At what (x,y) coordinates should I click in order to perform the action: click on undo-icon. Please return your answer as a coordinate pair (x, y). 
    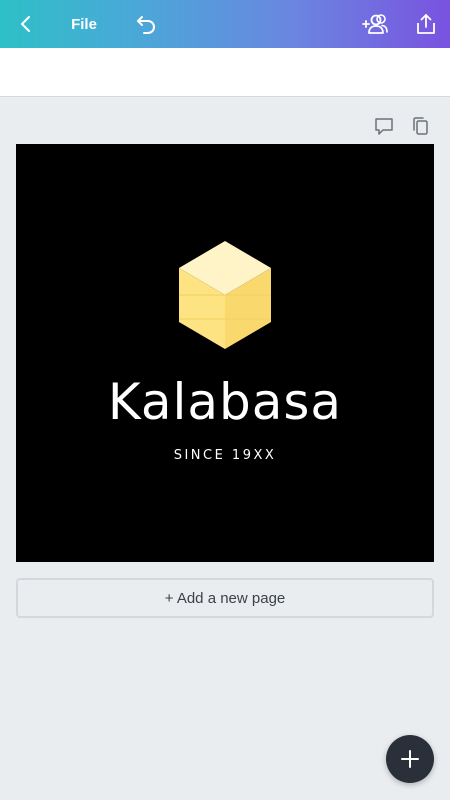
    Looking at the image, I should click on (146, 25).